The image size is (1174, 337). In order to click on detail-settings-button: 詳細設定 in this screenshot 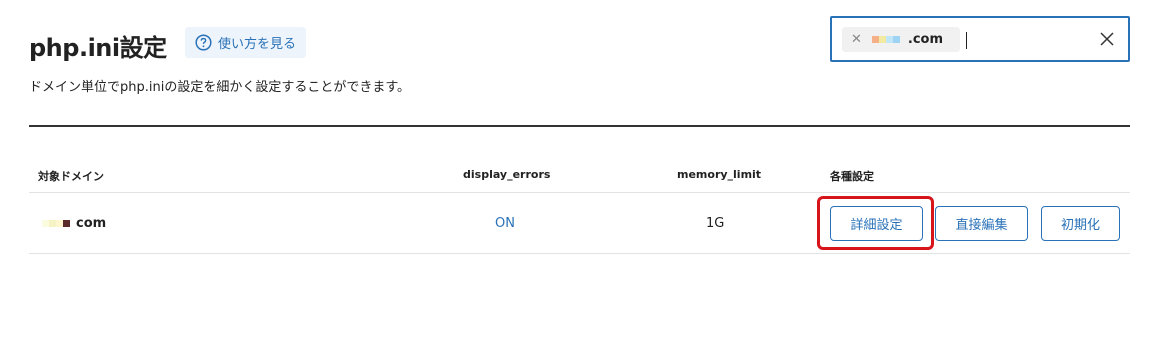, I will do `click(876, 223)`.